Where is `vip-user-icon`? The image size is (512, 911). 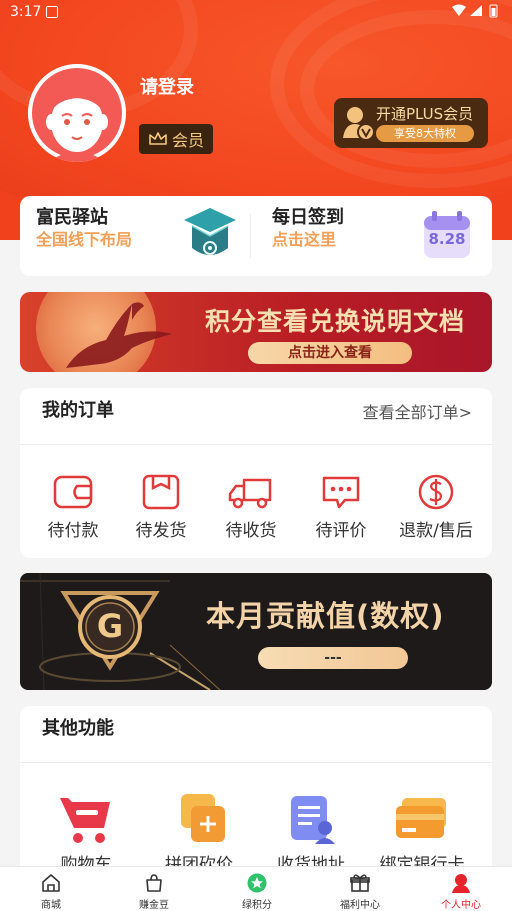 vip-user-icon is located at coordinates (359, 124).